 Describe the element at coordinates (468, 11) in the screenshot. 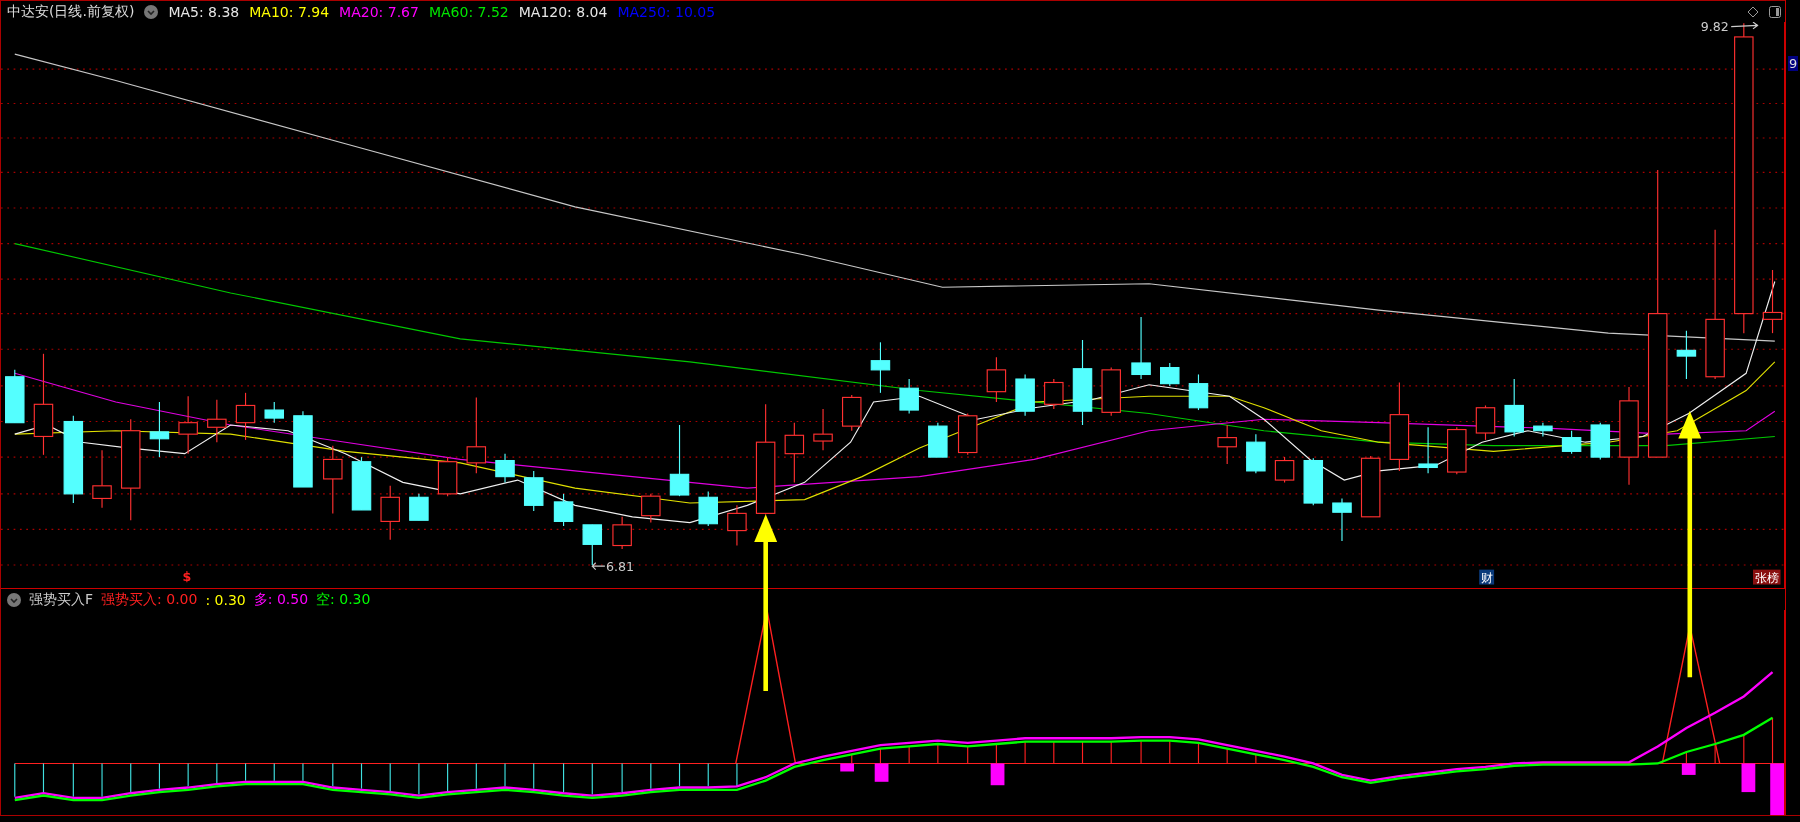

I see `ma-value: MA60: 7.52` at that location.